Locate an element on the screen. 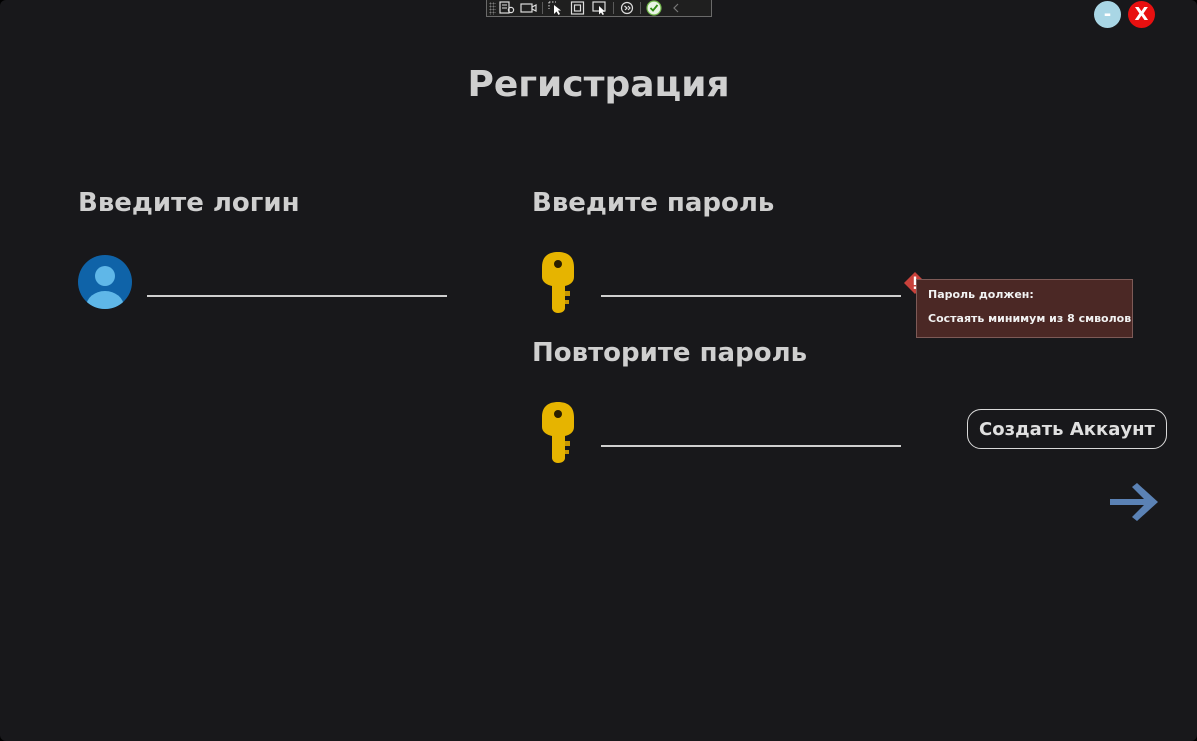 The height and width of the screenshot is (741, 1197). password-label: Введите пароль is located at coordinates (653, 203).